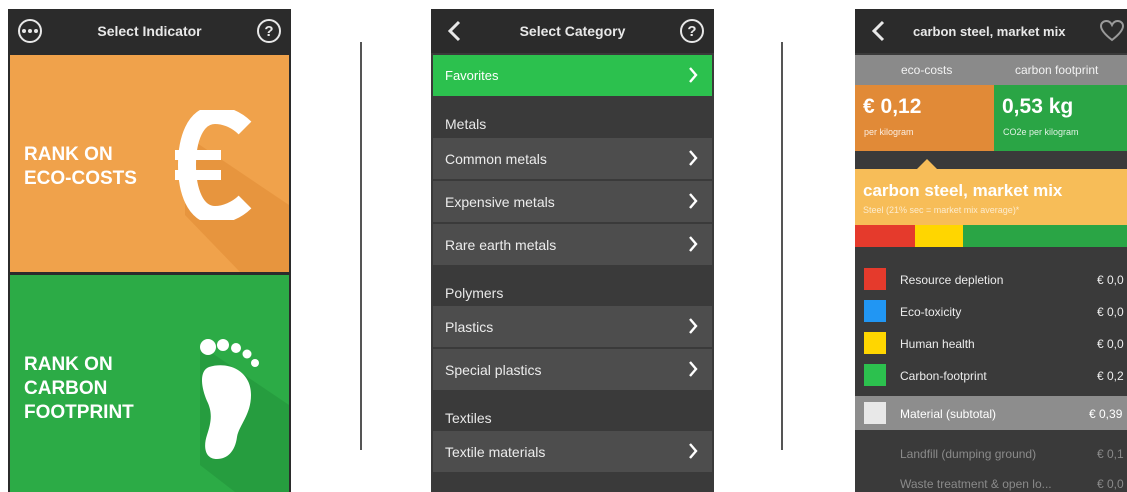 The height and width of the screenshot is (492, 1127). What do you see at coordinates (937, 344) in the screenshot?
I see `impact-name: Human health` at bounding box center [937, 344].